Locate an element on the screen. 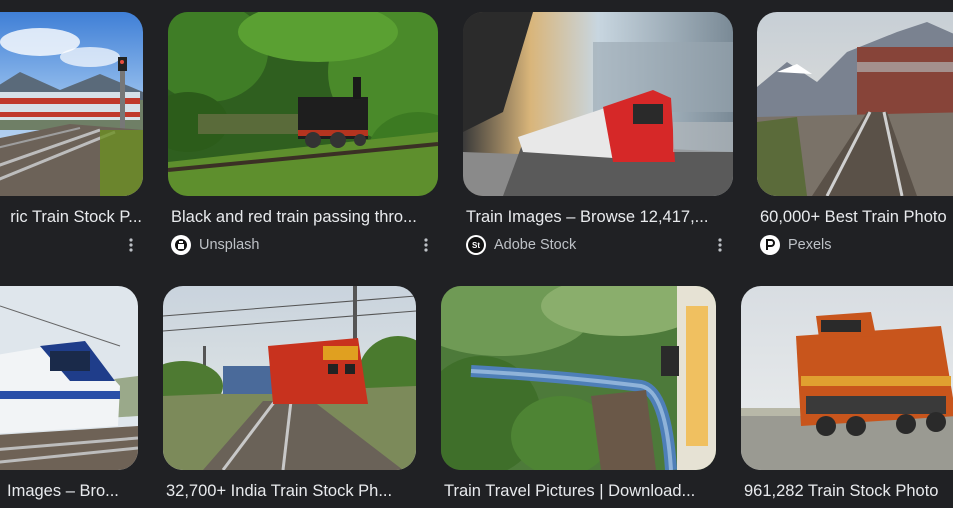  adobe-stock-letters: St is located at coordinates (476, 245).